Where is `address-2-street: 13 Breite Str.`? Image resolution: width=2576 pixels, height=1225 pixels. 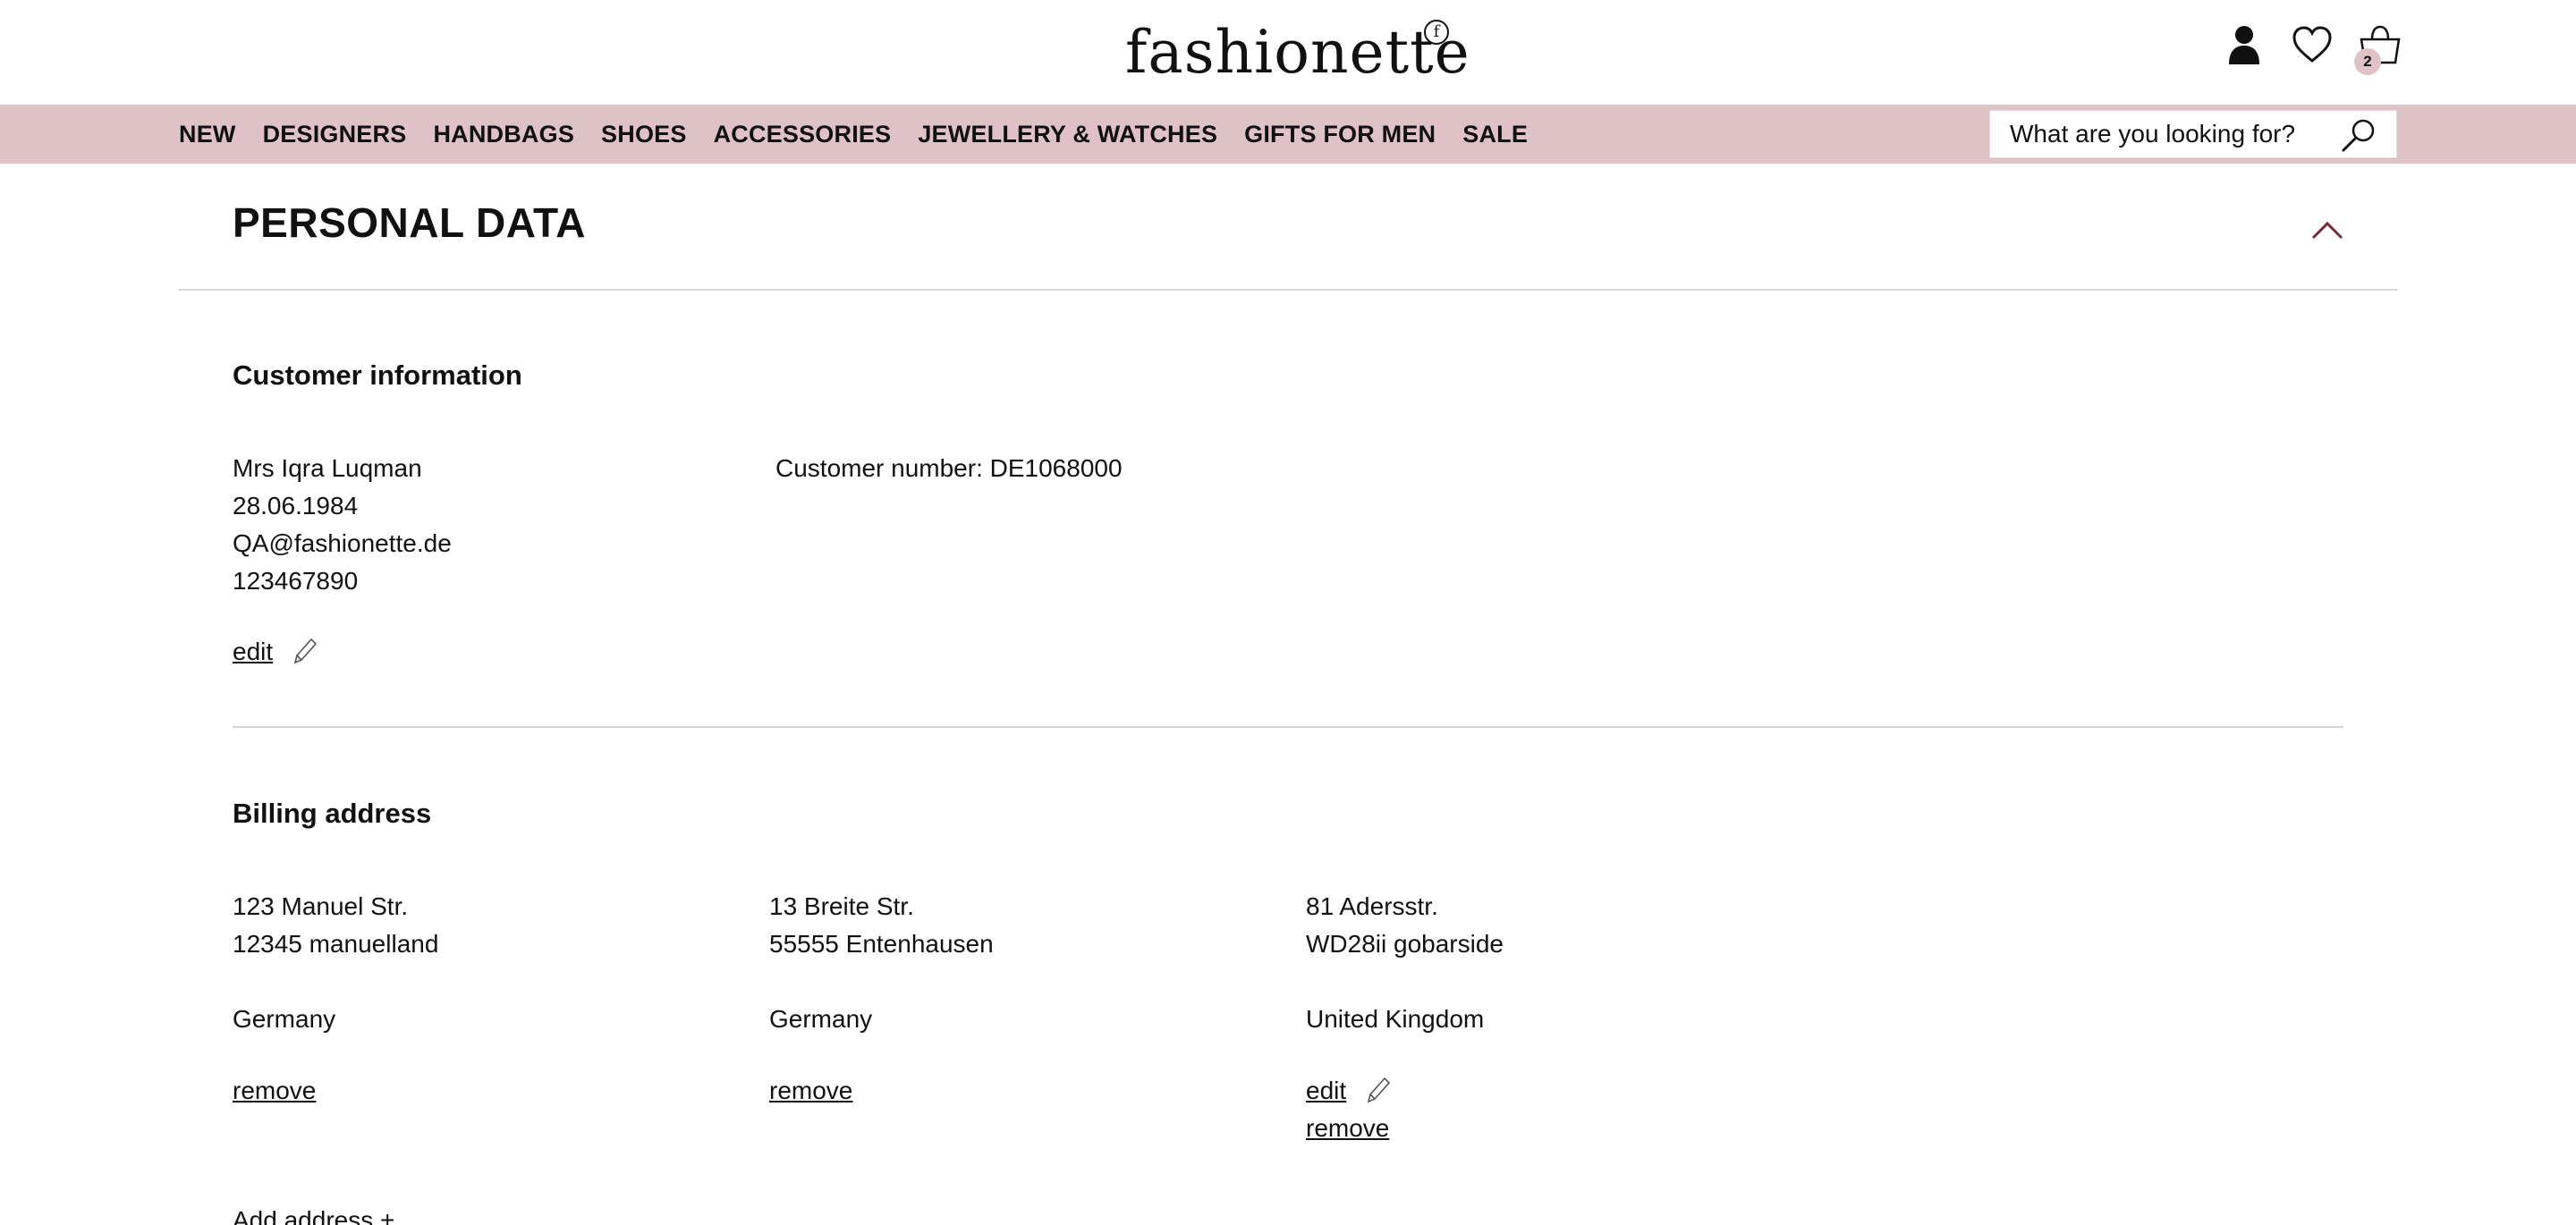 address-2-street: 13 Breite Str. is located at coordinates (841, 906).